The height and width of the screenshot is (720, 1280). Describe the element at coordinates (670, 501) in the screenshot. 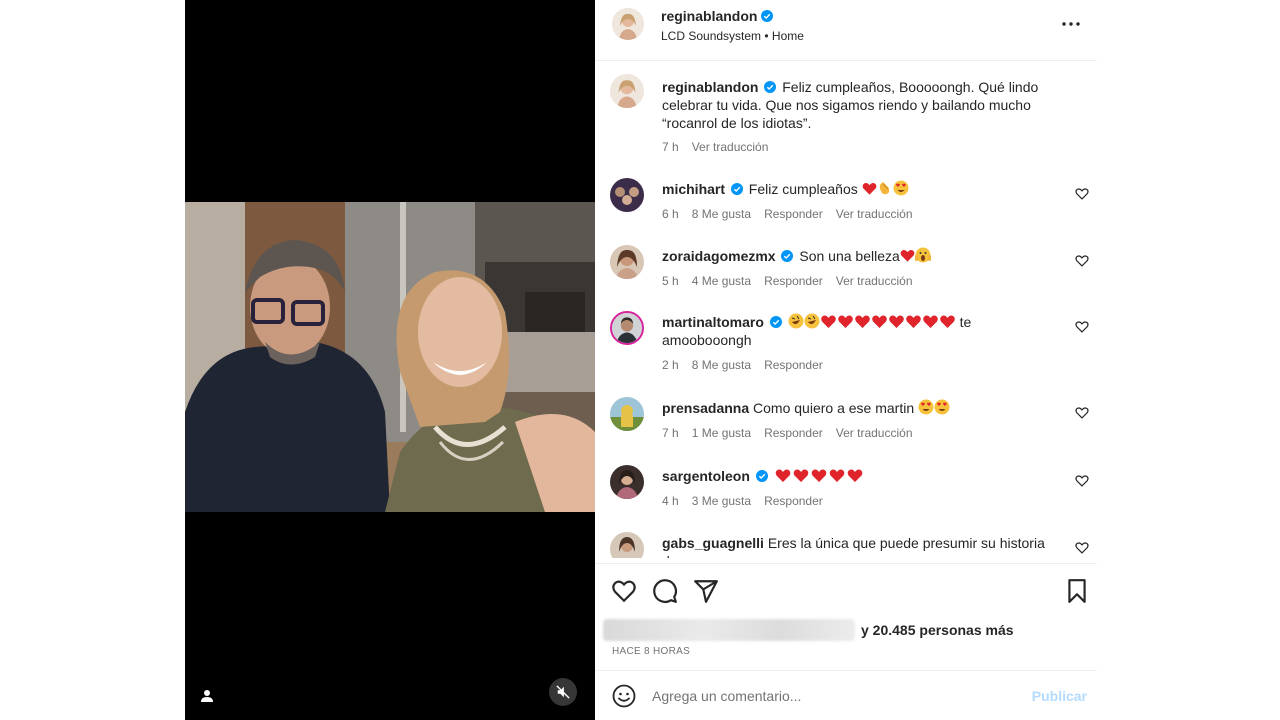

I see `comment-time: 4 h` at that location.